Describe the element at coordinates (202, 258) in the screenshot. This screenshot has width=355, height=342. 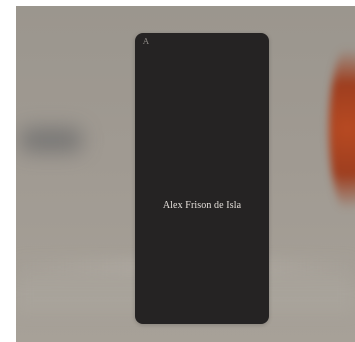
I see `contact-line` at that location.